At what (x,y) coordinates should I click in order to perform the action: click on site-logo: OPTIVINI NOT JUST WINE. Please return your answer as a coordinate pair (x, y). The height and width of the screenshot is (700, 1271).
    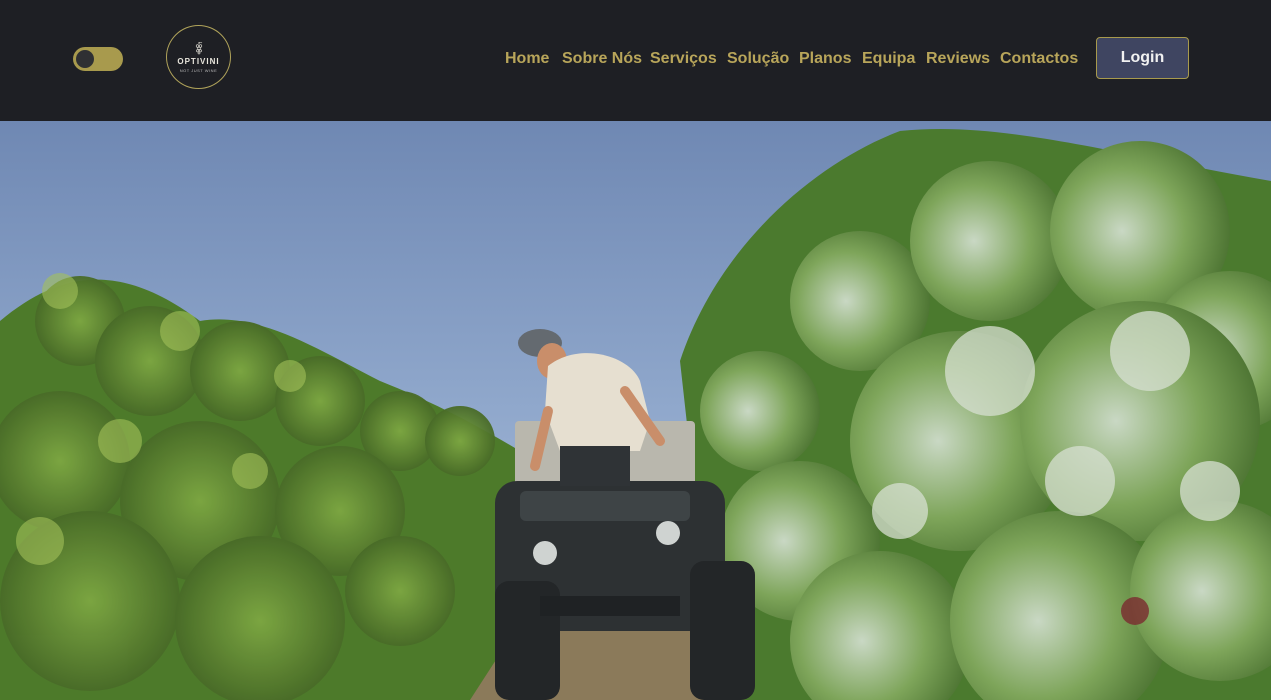
    Looking at the image, I should click on (198, 57).